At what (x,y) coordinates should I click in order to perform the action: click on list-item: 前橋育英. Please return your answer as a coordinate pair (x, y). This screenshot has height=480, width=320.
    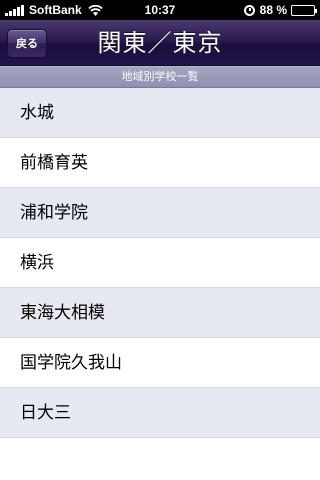
    Looking at the image, I should click on (160, 163).